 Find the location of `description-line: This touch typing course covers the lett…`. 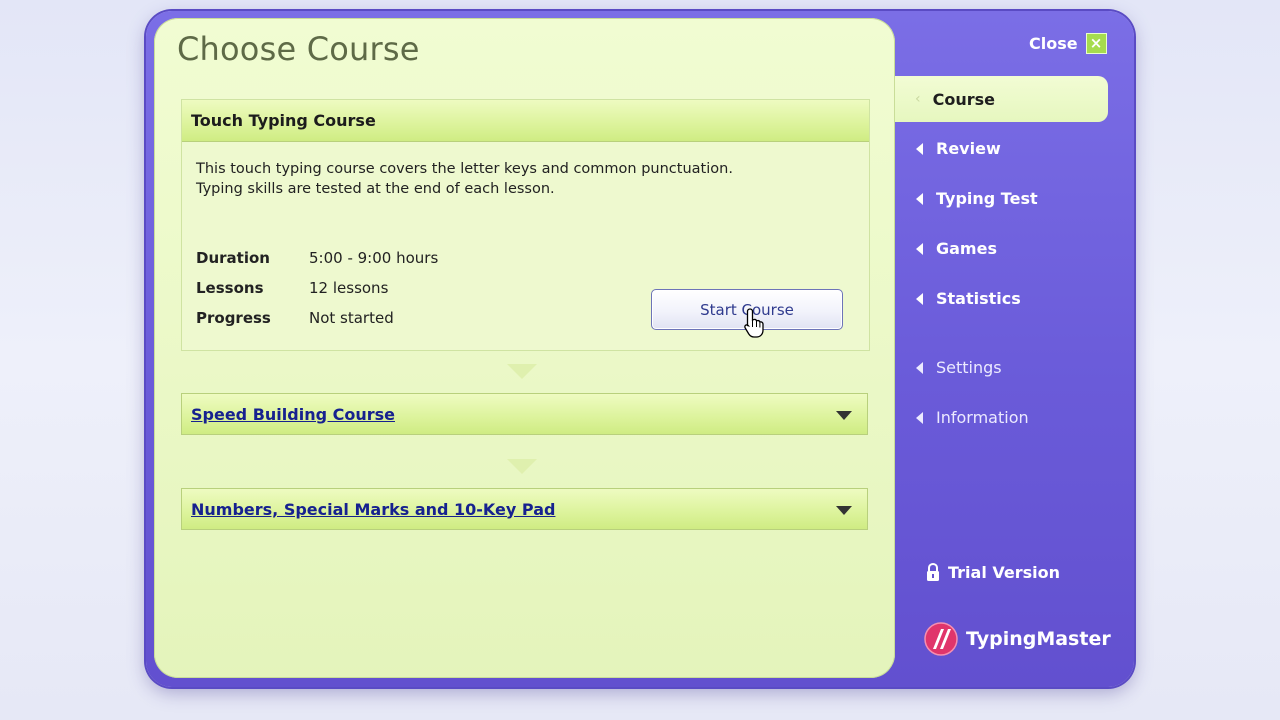

description-line: This touch typing course covers the lett… is located at coordinates (464, 169).